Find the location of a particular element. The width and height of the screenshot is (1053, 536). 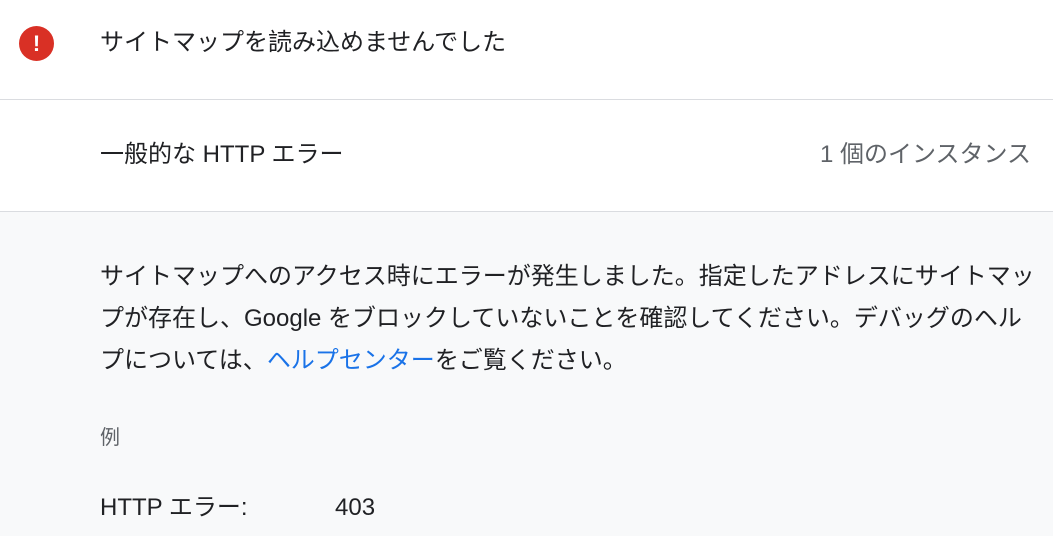

description-text: プについては、 is located at coordinates (183, 360).